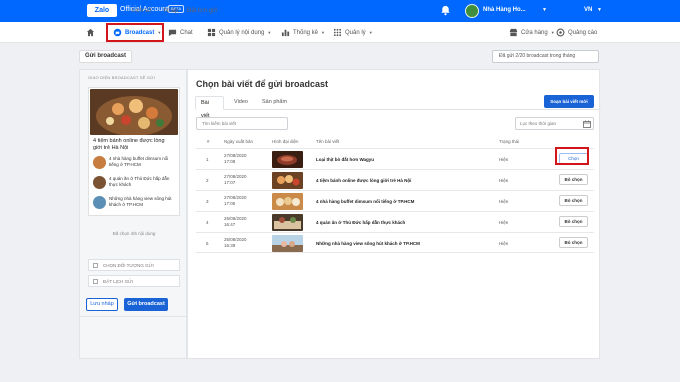  I want to click on nav-store: Cửa hàng ▼, so click(532, 32).